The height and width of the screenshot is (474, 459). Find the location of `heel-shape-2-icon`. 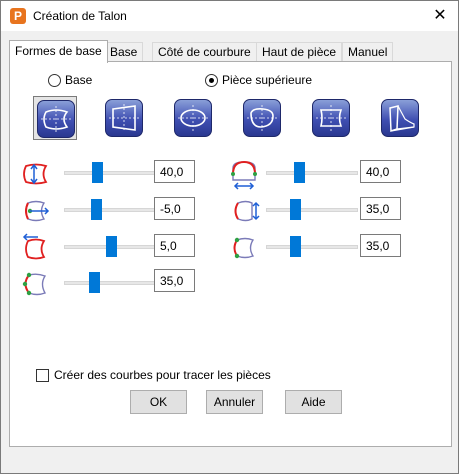

heel-shape-2-icon is located at coordinates (124, 118).